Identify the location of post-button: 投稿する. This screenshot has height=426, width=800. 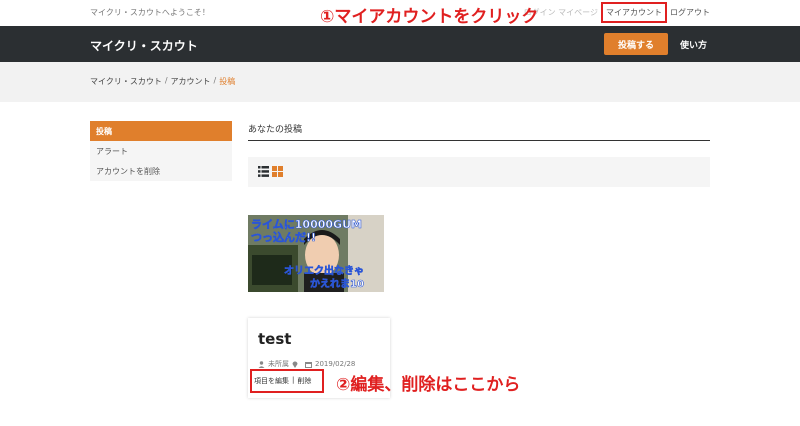
(636, 44).